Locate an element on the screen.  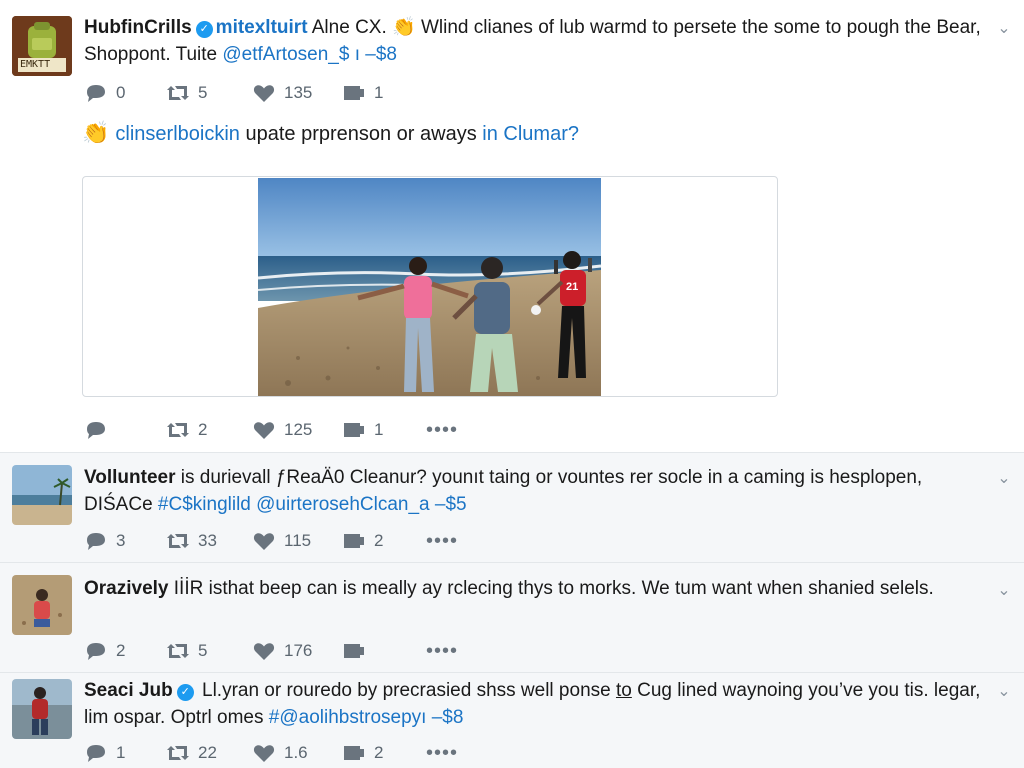
like-button: 115 is located at coordinates (297, 541).